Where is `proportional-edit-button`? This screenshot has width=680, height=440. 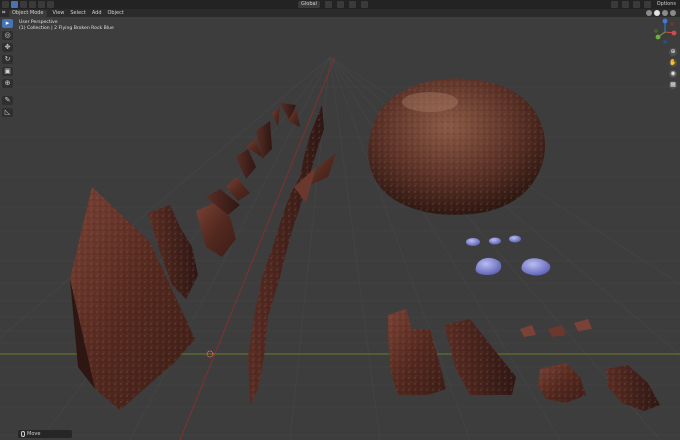
proportional-edit-button is located at coordinates (352, 4).